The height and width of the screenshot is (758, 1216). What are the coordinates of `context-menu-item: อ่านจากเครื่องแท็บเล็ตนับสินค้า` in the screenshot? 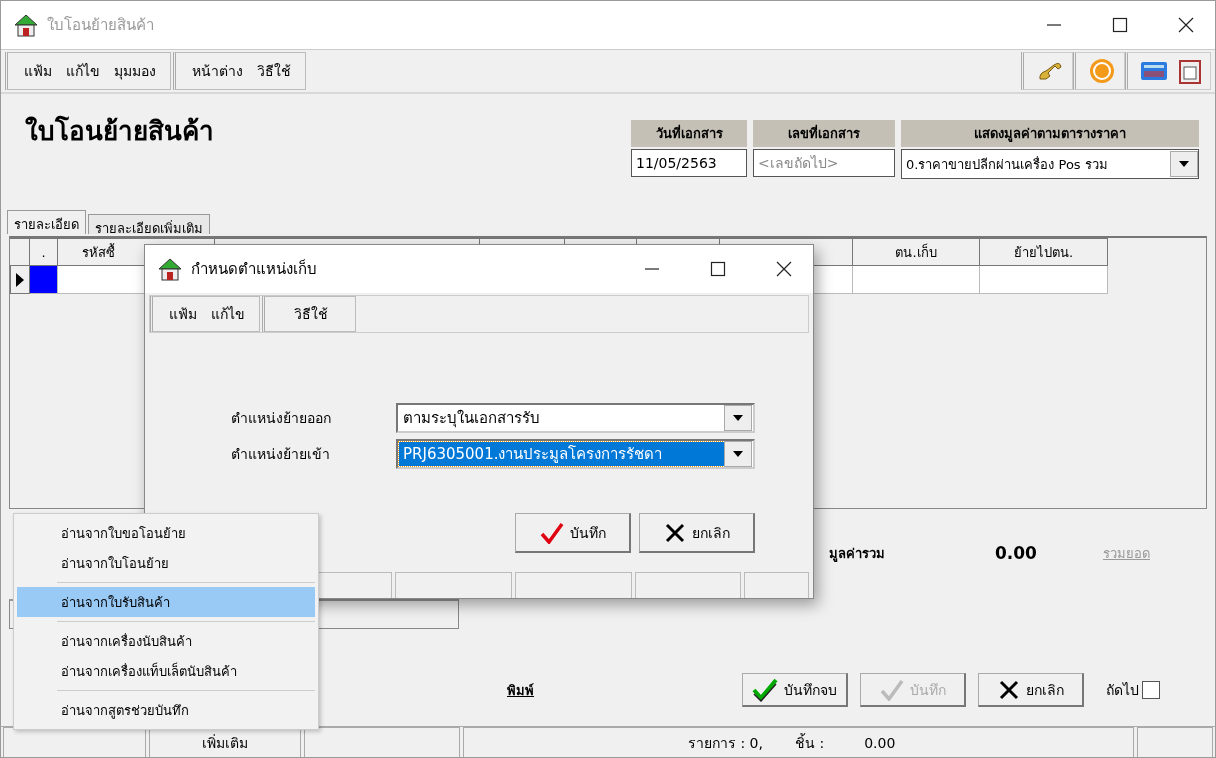 It's located at (166, 671).